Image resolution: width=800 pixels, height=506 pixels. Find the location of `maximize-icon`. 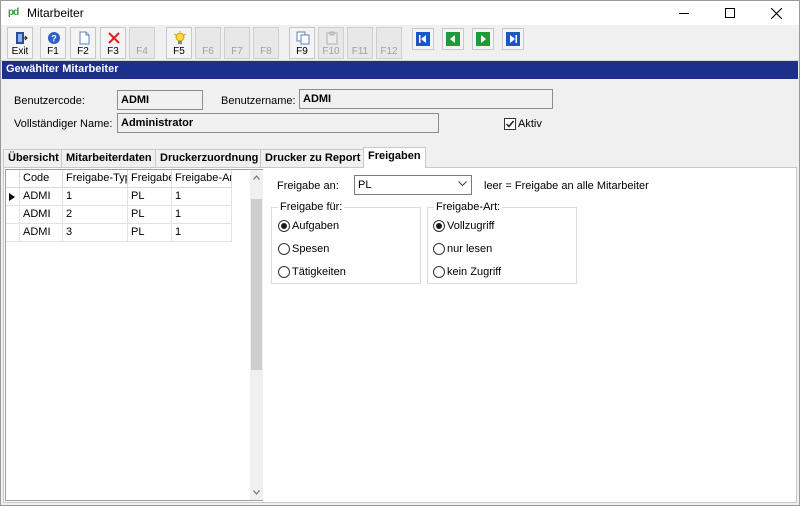

maximize-icon is located at coordinates (730, 13).